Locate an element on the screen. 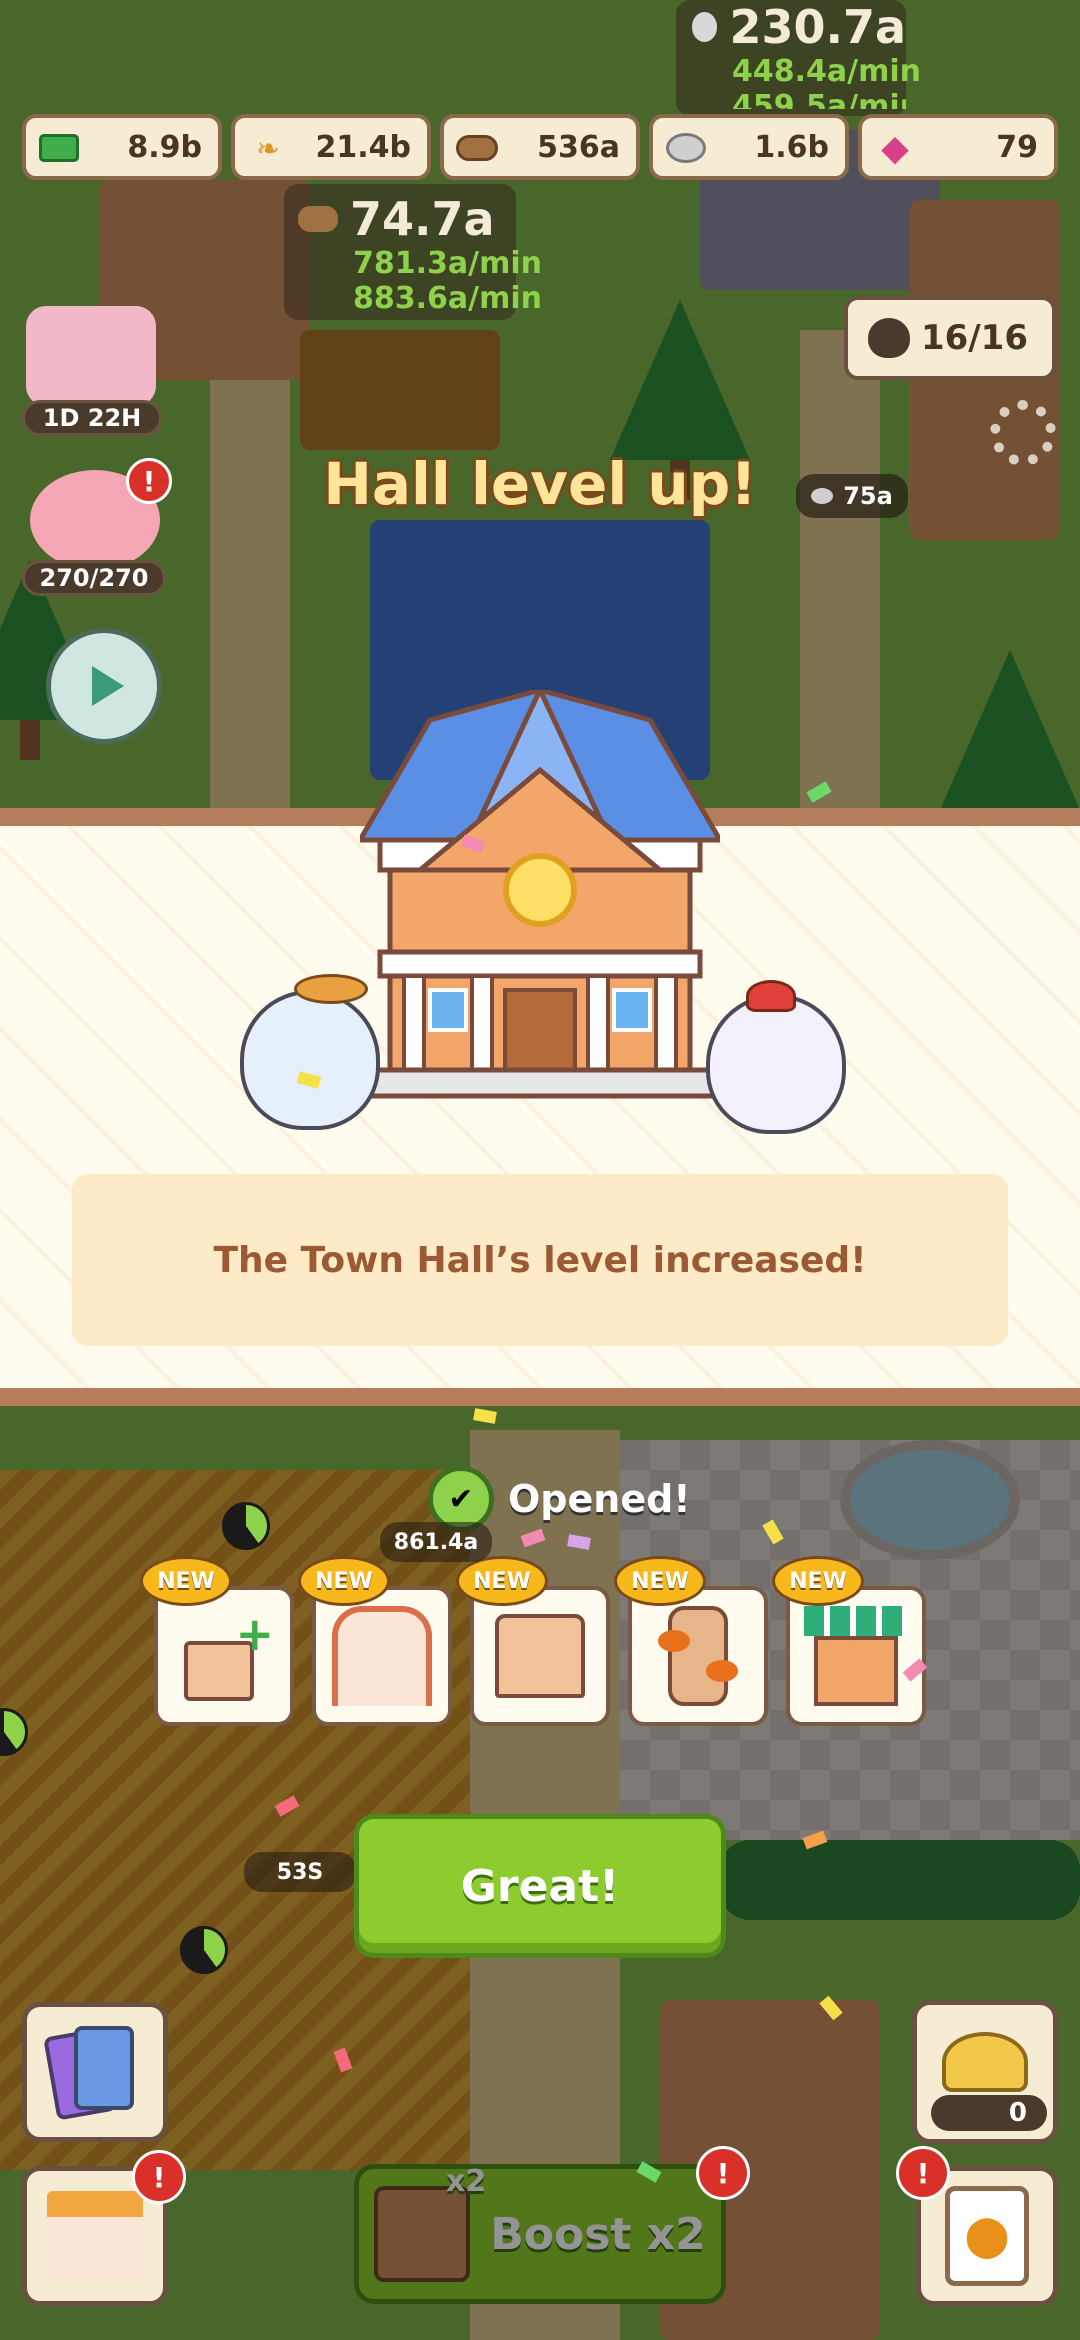  stone-rate-secondary: 459.5a/min is located at coordinates (819, 99).